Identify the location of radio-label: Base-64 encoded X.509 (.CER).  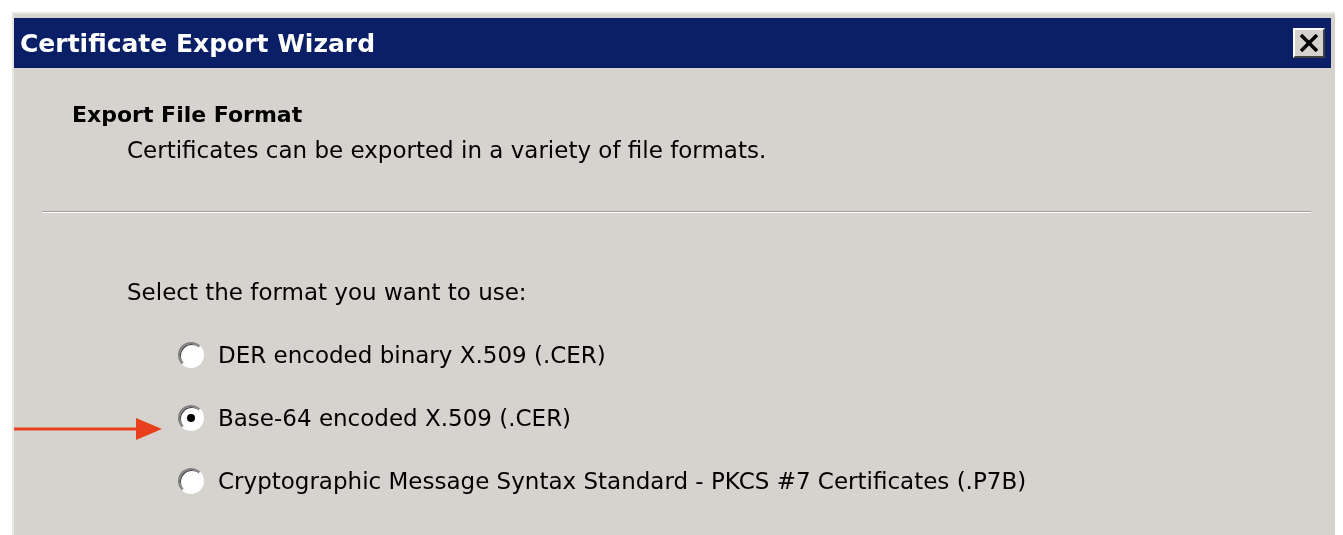
(395, 417).